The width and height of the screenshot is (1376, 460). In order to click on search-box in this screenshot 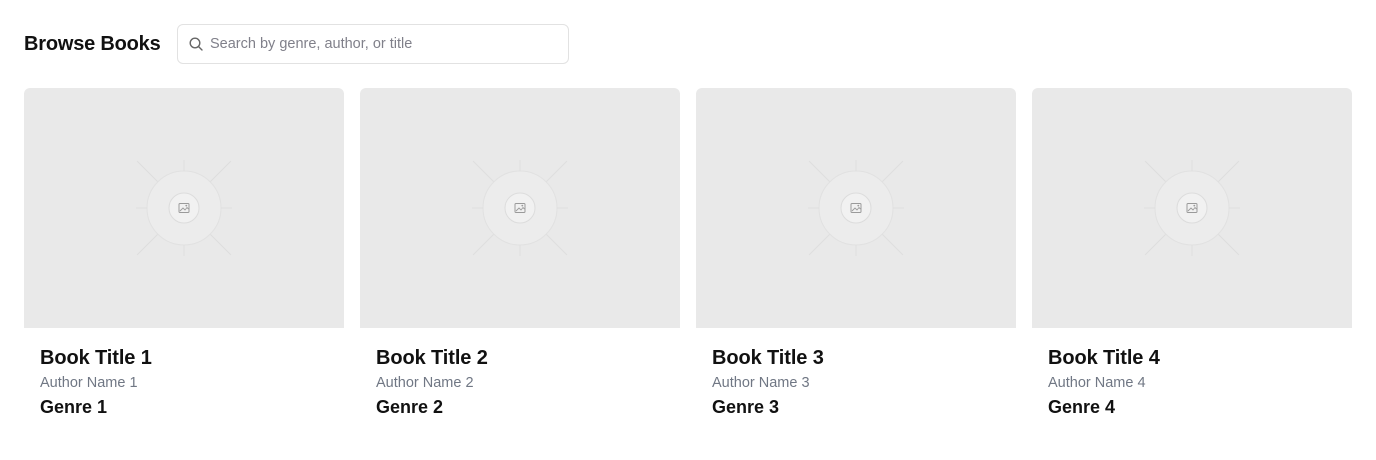, I will do `click(373, 44)`.